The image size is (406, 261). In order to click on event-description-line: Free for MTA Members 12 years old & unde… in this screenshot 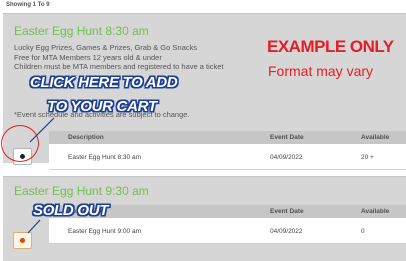, I will do `click(88, 57)`.